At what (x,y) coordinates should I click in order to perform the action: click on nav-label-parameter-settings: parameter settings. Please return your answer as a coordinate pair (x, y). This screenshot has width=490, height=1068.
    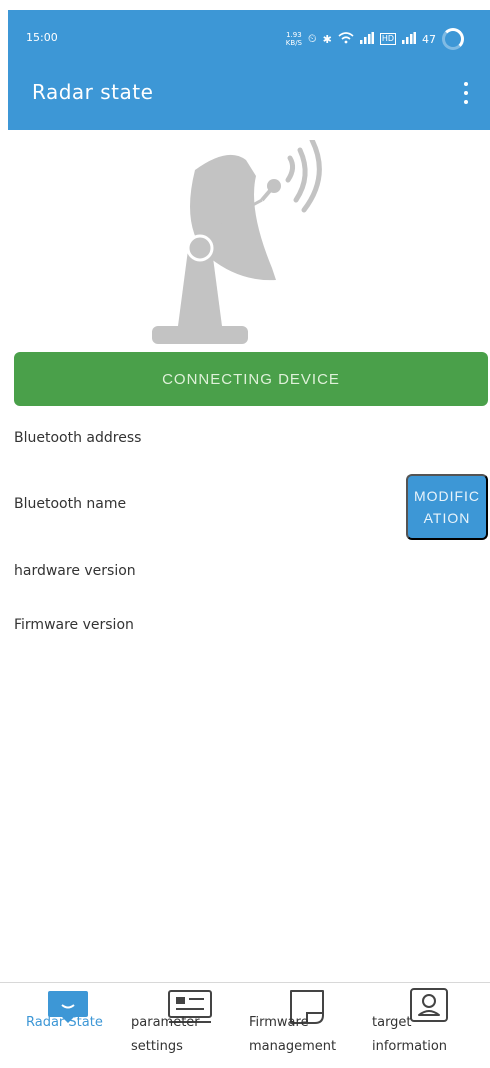
    Looking at the image, I should click on (165, 1034).